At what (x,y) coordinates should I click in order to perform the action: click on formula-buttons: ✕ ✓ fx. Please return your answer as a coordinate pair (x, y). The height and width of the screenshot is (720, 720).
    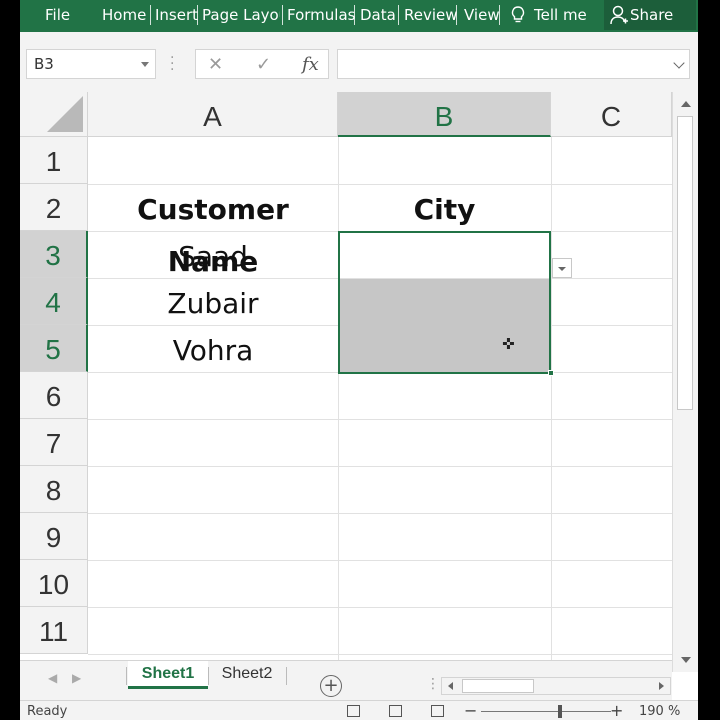
    Looking at the image, I should click on (262, 64).